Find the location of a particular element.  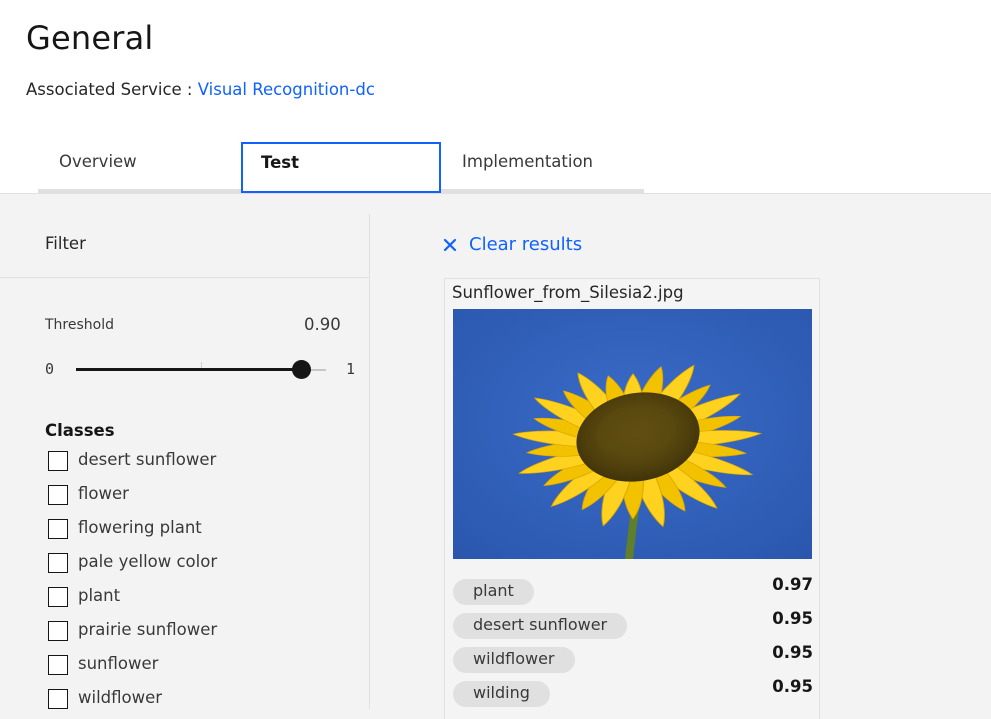

class-item: plant is located at coordinates (132, 603).